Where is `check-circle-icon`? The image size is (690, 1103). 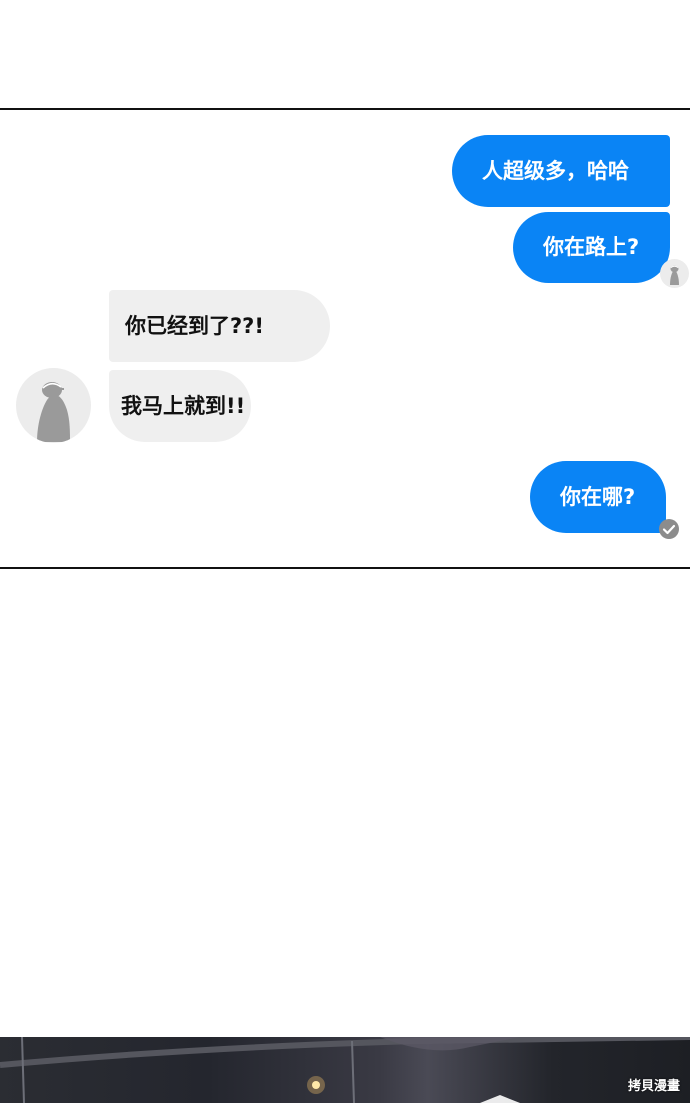 check-circle-icon is located at coordinates (669, 529).